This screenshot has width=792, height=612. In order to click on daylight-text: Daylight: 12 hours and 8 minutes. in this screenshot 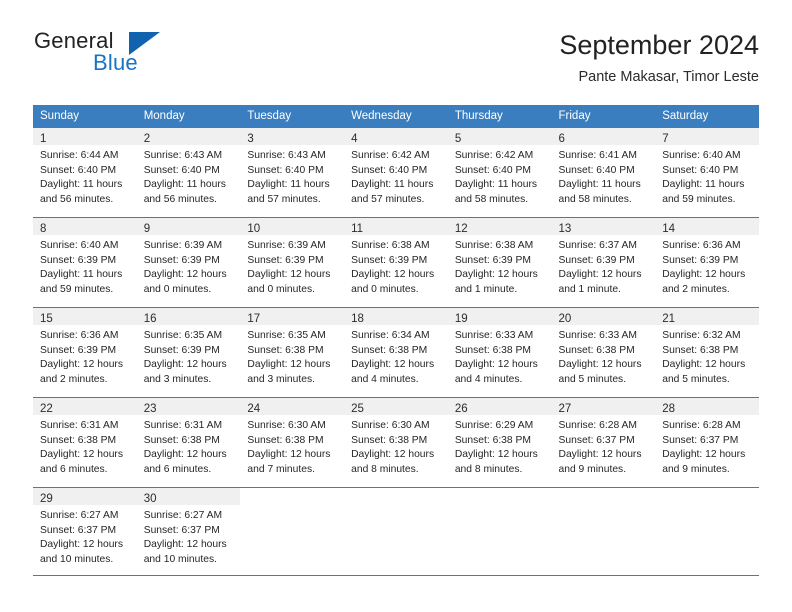, I will do `click(496, 462)`.